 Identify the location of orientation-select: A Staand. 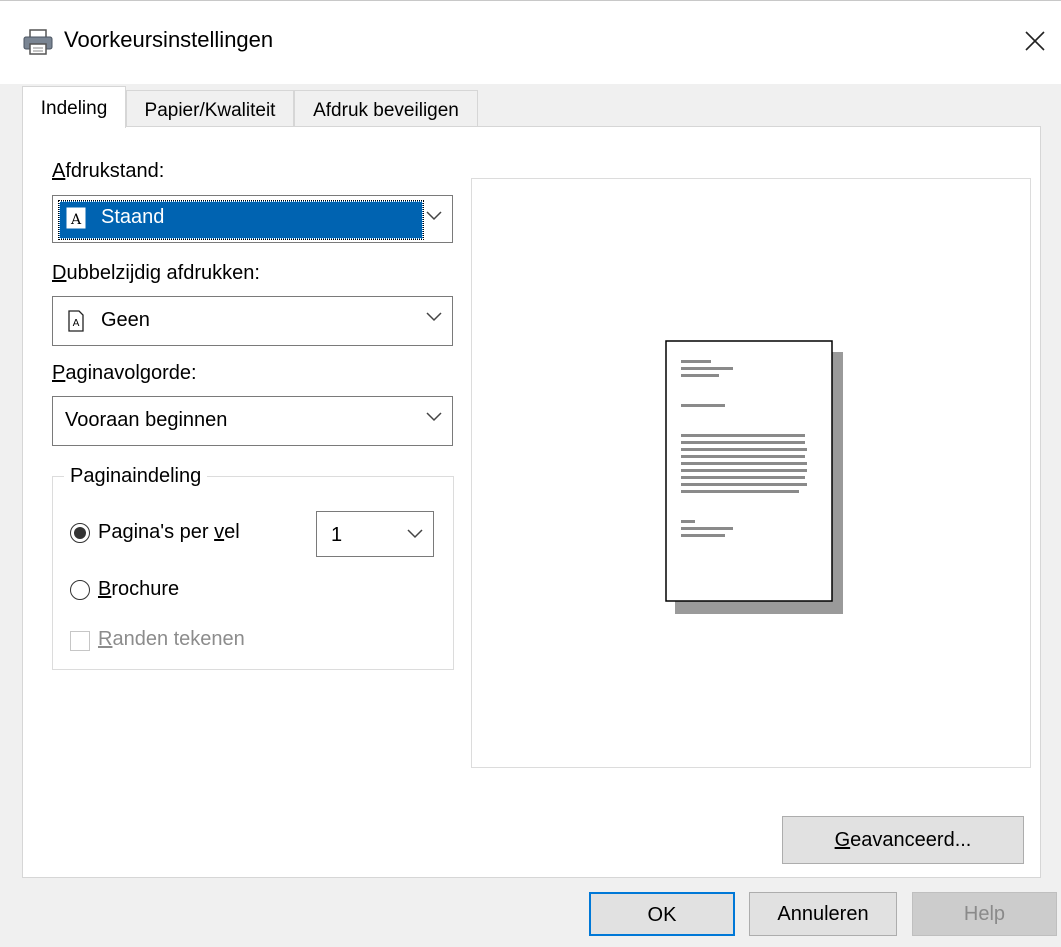
(252, 219).